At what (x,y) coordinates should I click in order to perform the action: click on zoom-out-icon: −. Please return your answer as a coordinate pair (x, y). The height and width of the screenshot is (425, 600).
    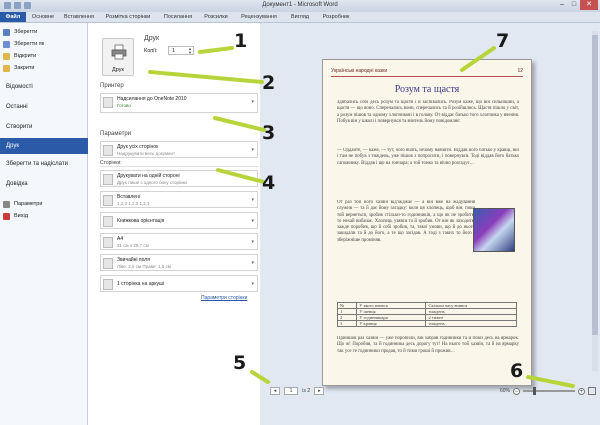
    Looking at the image, I should click on (516, 391).